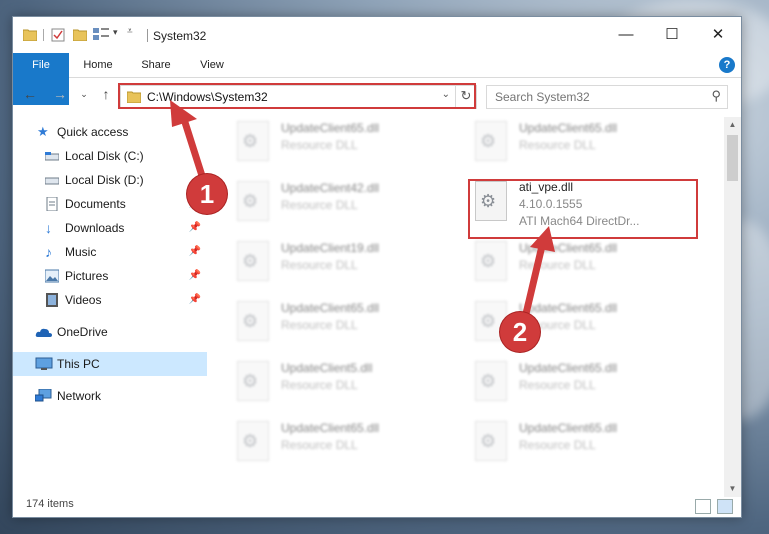 Image resolution: width=769 pixels, height=534 pixels. Describe the element at coordinates (58, 35) in the screenshot. I see `properties-icon` at that location.